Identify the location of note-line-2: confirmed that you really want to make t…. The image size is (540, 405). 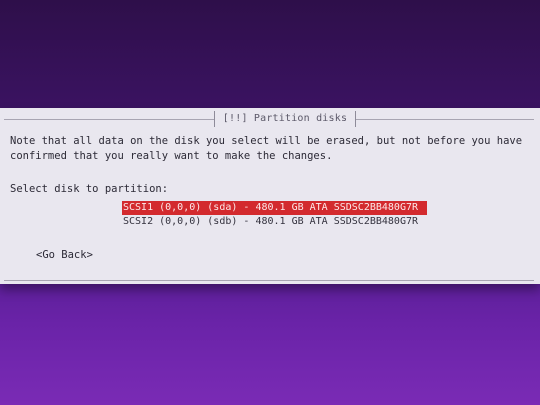
(171, 156).